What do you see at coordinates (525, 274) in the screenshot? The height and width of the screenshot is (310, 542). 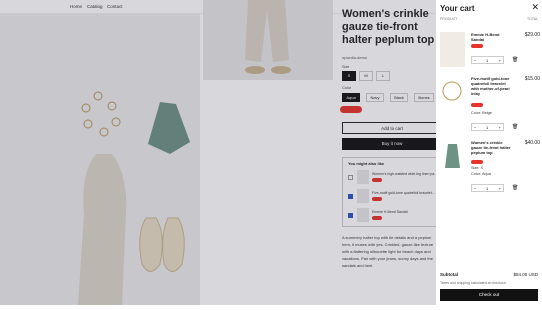 I see `subtotal-value: $84.00 USD` at bounding box center [525, 274].